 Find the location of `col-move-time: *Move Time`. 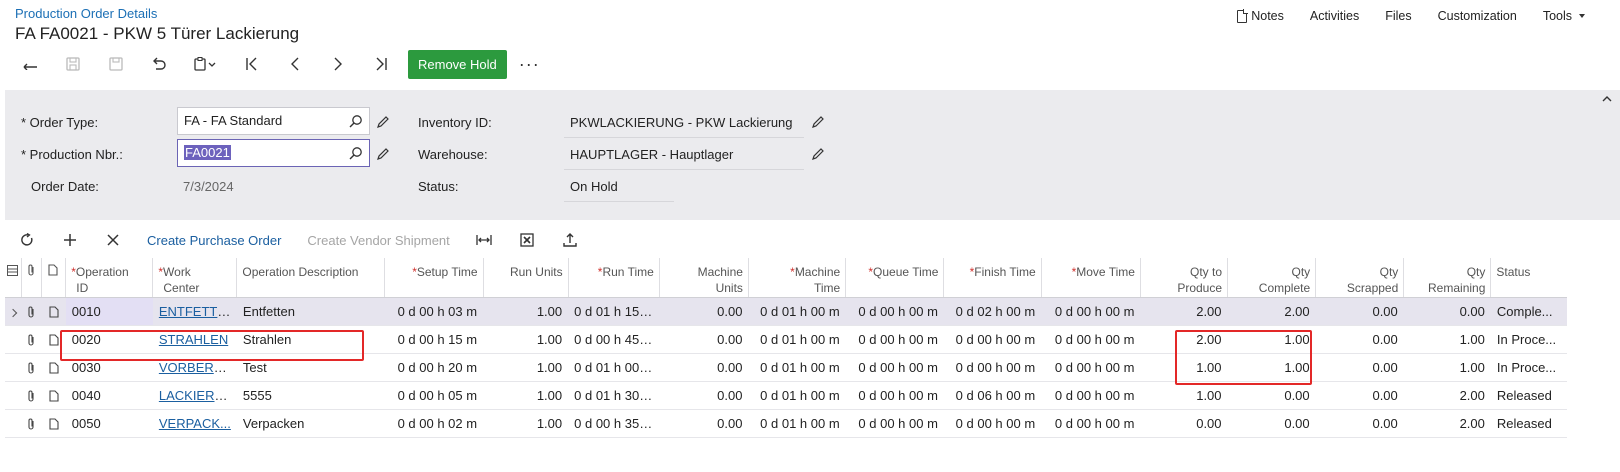

col-move-time: *Move Time is located at coordinates (1091, 278).